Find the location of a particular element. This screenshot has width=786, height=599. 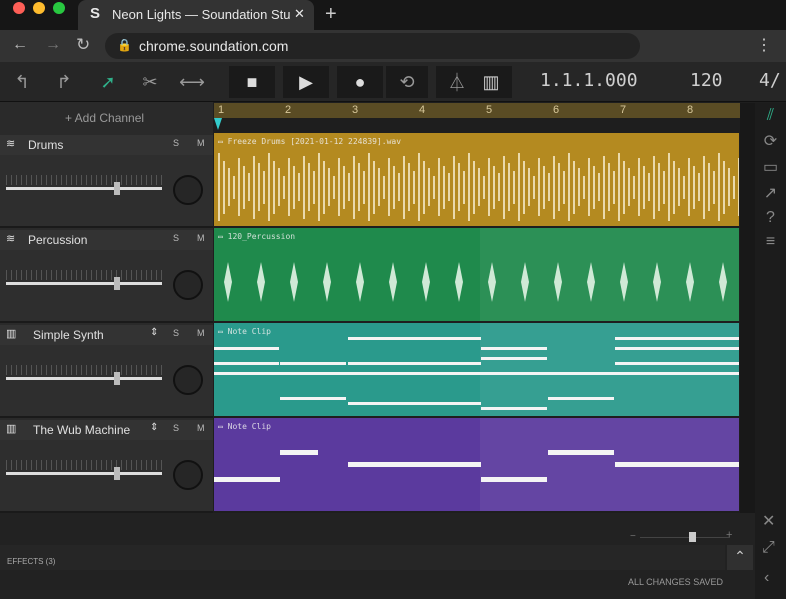

timeline-ruler: 1 2 3 4 5 6 7 8 is located at coordinates (477, 110).